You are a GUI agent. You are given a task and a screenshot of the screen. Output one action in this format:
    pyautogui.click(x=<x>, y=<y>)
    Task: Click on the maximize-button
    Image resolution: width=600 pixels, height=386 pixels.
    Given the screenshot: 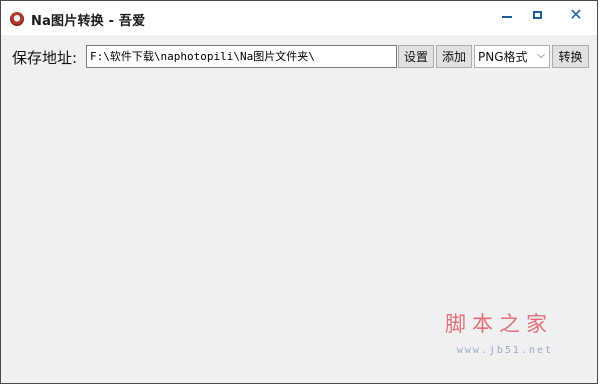 What is the action you would take?
    pyautogui.click(x=537, y=15)
    